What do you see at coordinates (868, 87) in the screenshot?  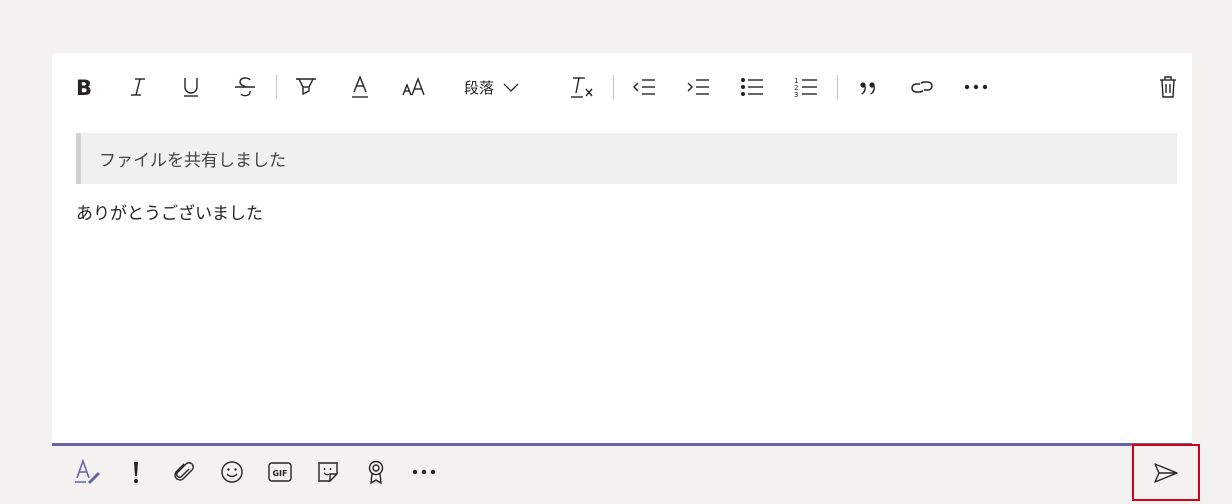 I see `quote-icon` at bounding box center [868, 87].